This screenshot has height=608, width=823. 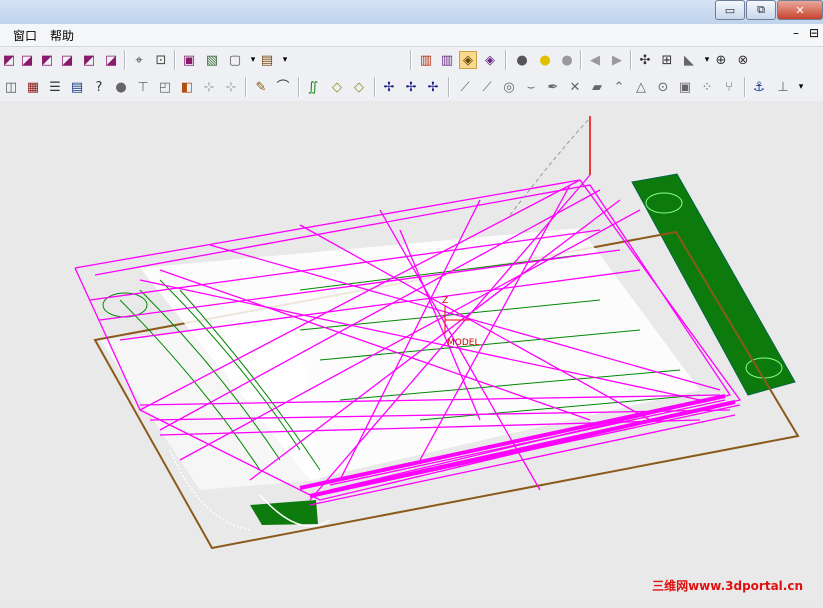 I want to click on triangle-icon: △, so click(x=641, y=87).